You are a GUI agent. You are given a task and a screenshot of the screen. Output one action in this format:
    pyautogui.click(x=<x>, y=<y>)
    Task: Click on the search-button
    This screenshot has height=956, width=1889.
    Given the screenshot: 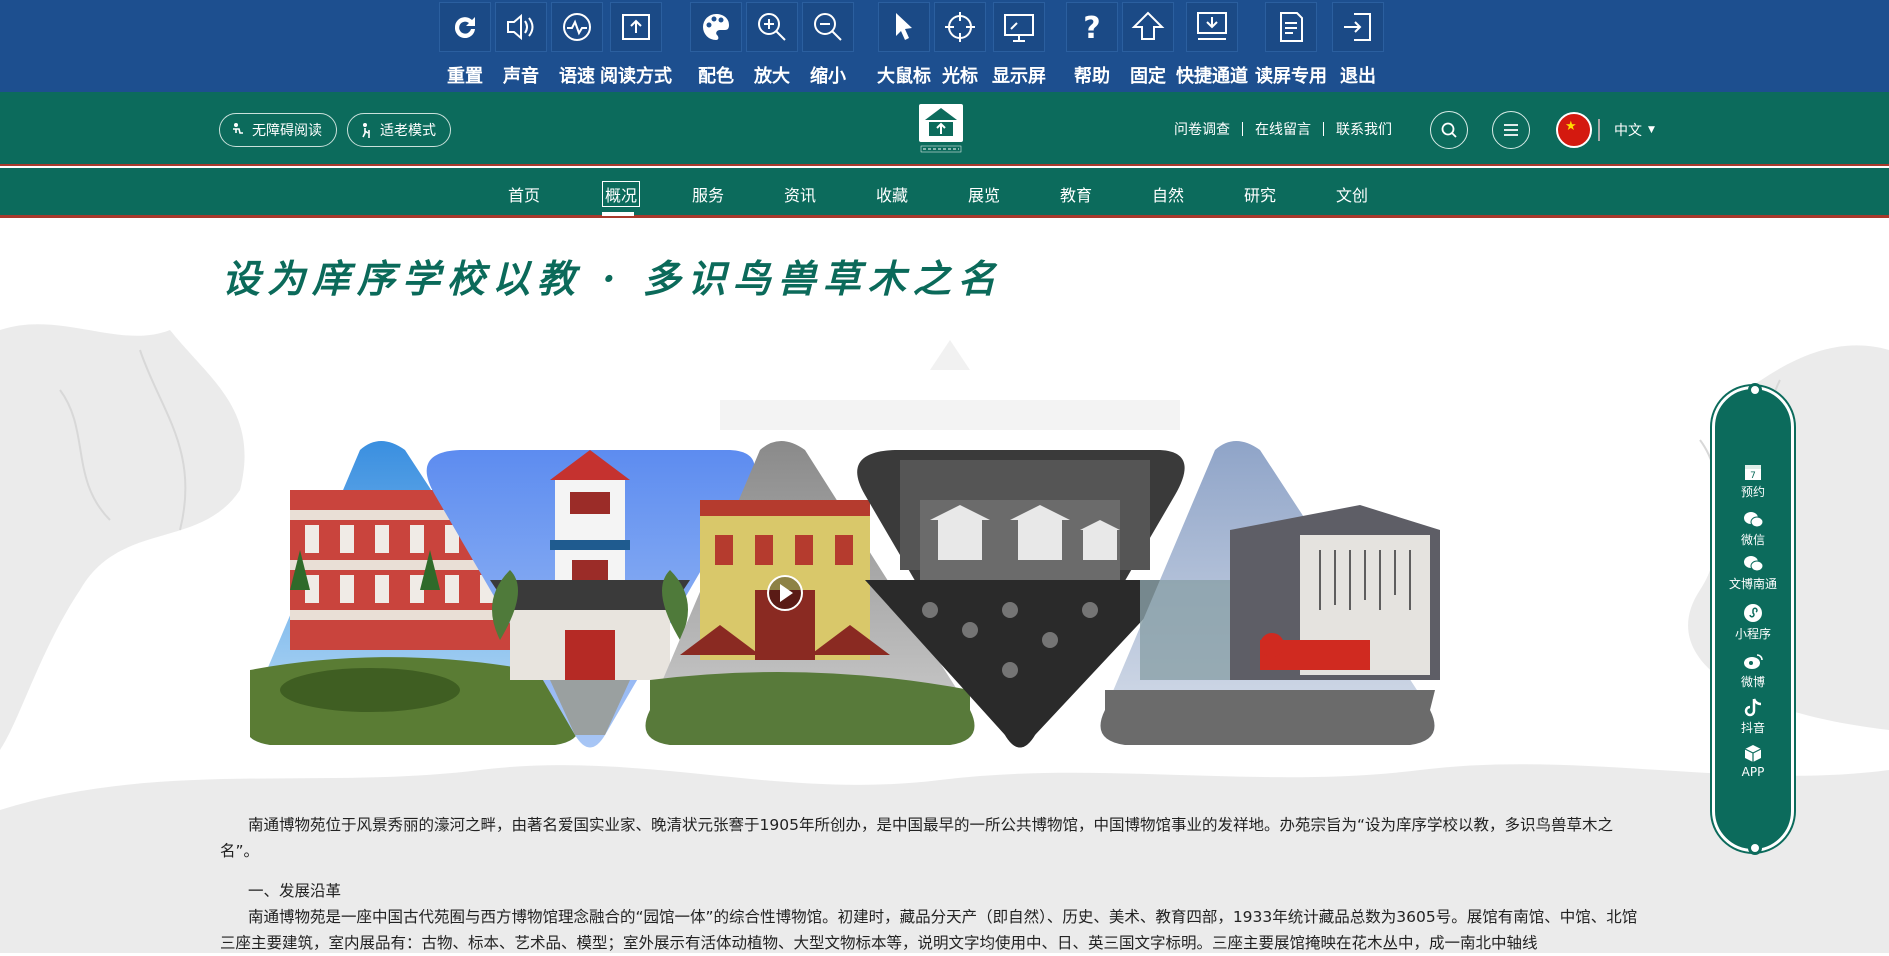 What is the action you would take?
    pyautogui.click(x=1449, y=130)
    